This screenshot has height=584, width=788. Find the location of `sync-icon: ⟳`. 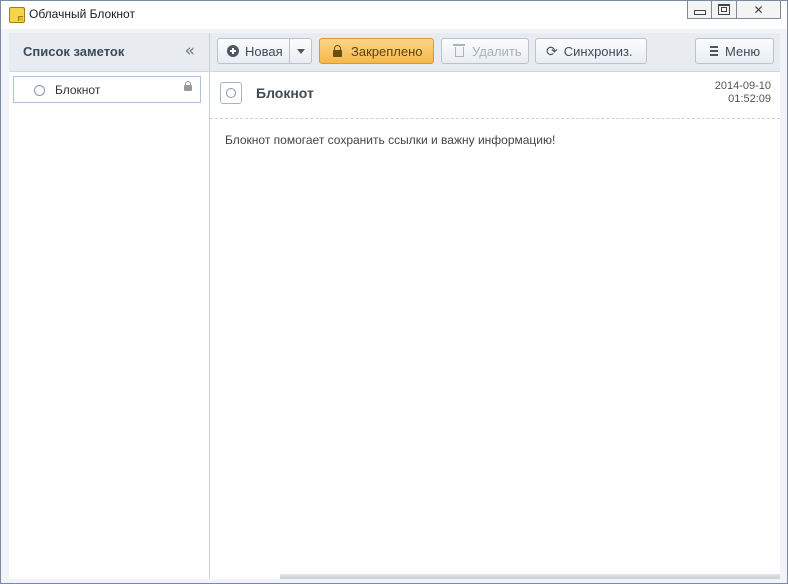

sync-icon: ⟳ is located at coordinates (552, 50).